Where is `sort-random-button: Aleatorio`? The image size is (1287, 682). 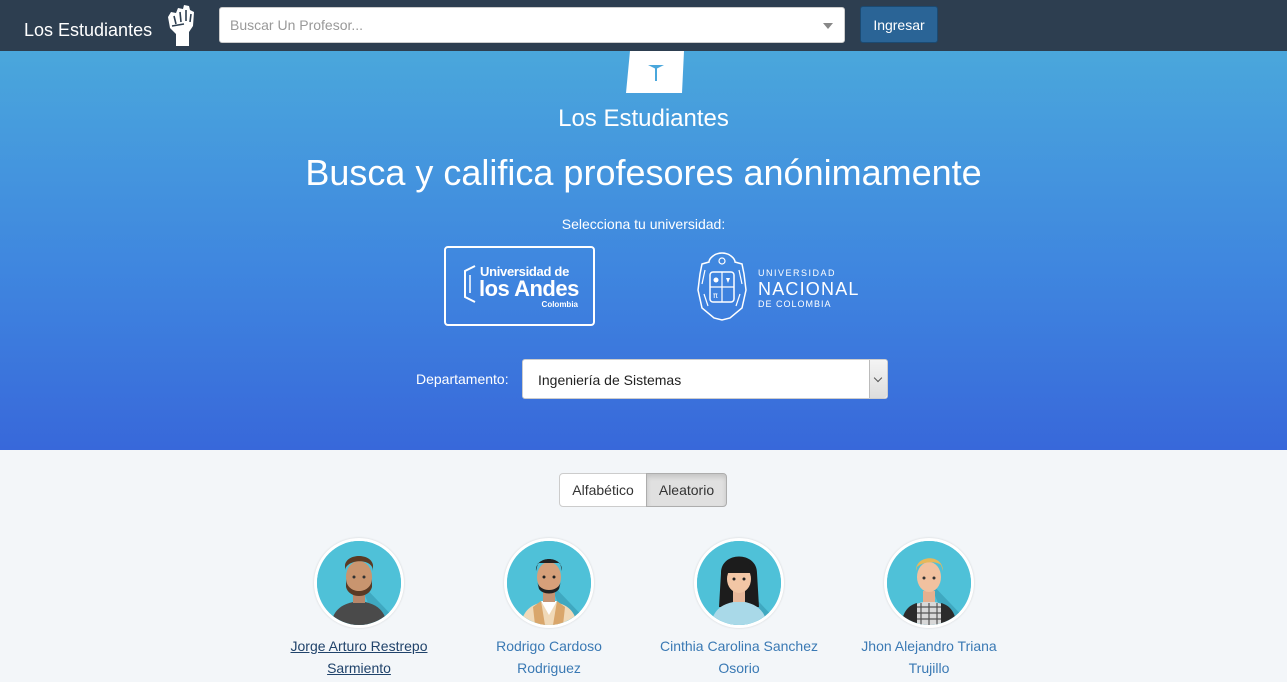 sort-random-button: Aleatorio is located at coordinates (686, 490).